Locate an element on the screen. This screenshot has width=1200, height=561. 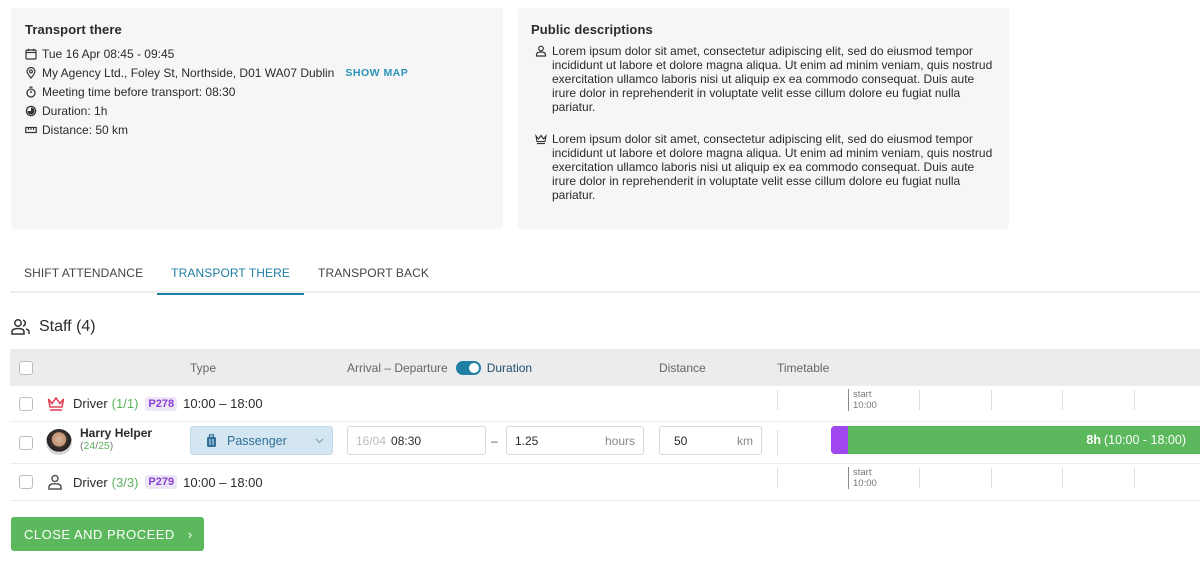
meeting-time-row: Meeting time before transport: 08:30 is located at coordinates (257, 91).